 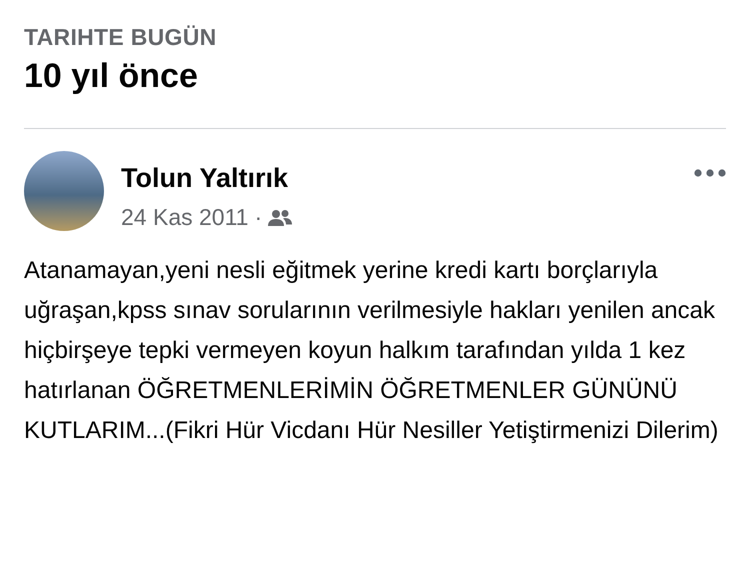 What do you see at coordinates (121, 37) in the screenshot?
I see `section-label: TARIHTE BUGÜN` at bounding box center [121, 37].